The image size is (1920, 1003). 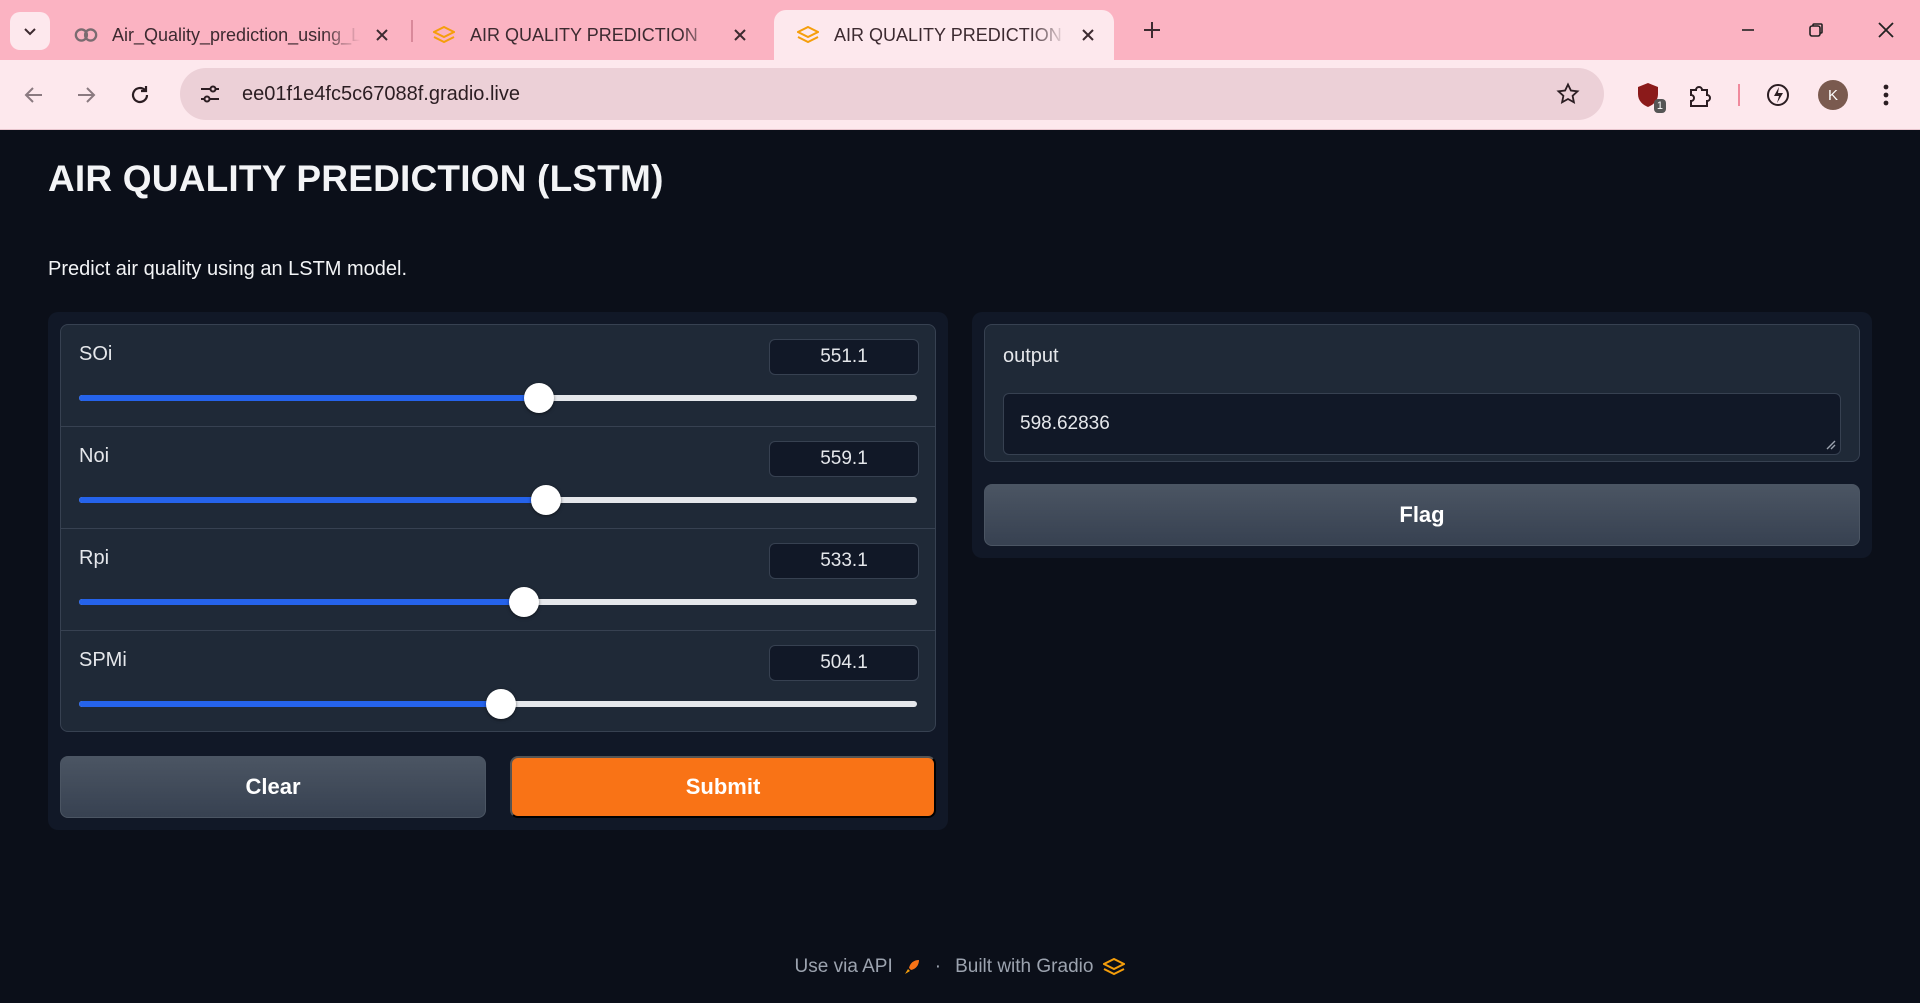 I want to click on browser-tab-air-quality: AIR QUALITY PREDICTION, so click(x=588, y=35).